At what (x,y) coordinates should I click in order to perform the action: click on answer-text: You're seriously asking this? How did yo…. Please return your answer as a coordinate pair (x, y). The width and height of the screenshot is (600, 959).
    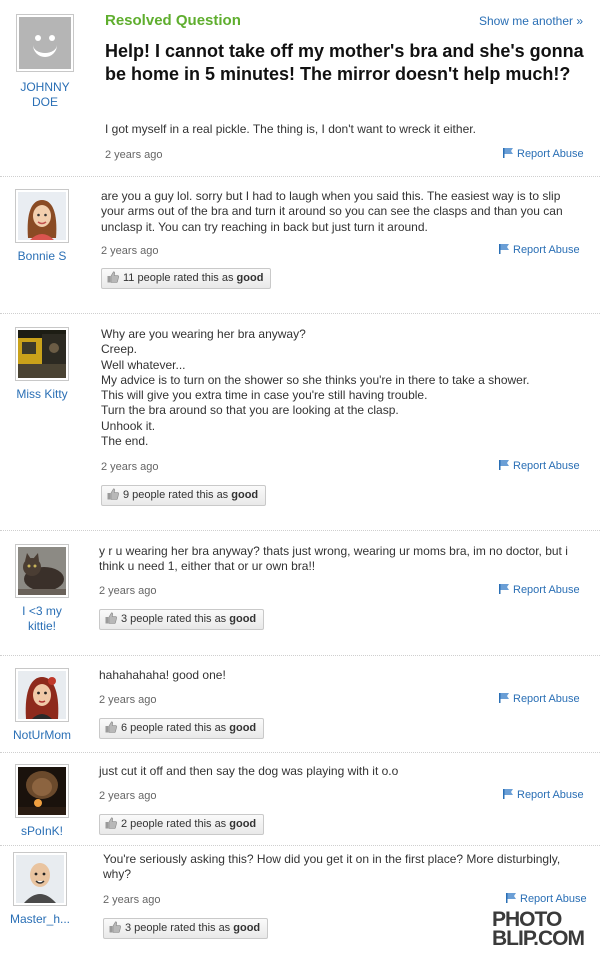
    Looking at the image, I should click on (332, 867).